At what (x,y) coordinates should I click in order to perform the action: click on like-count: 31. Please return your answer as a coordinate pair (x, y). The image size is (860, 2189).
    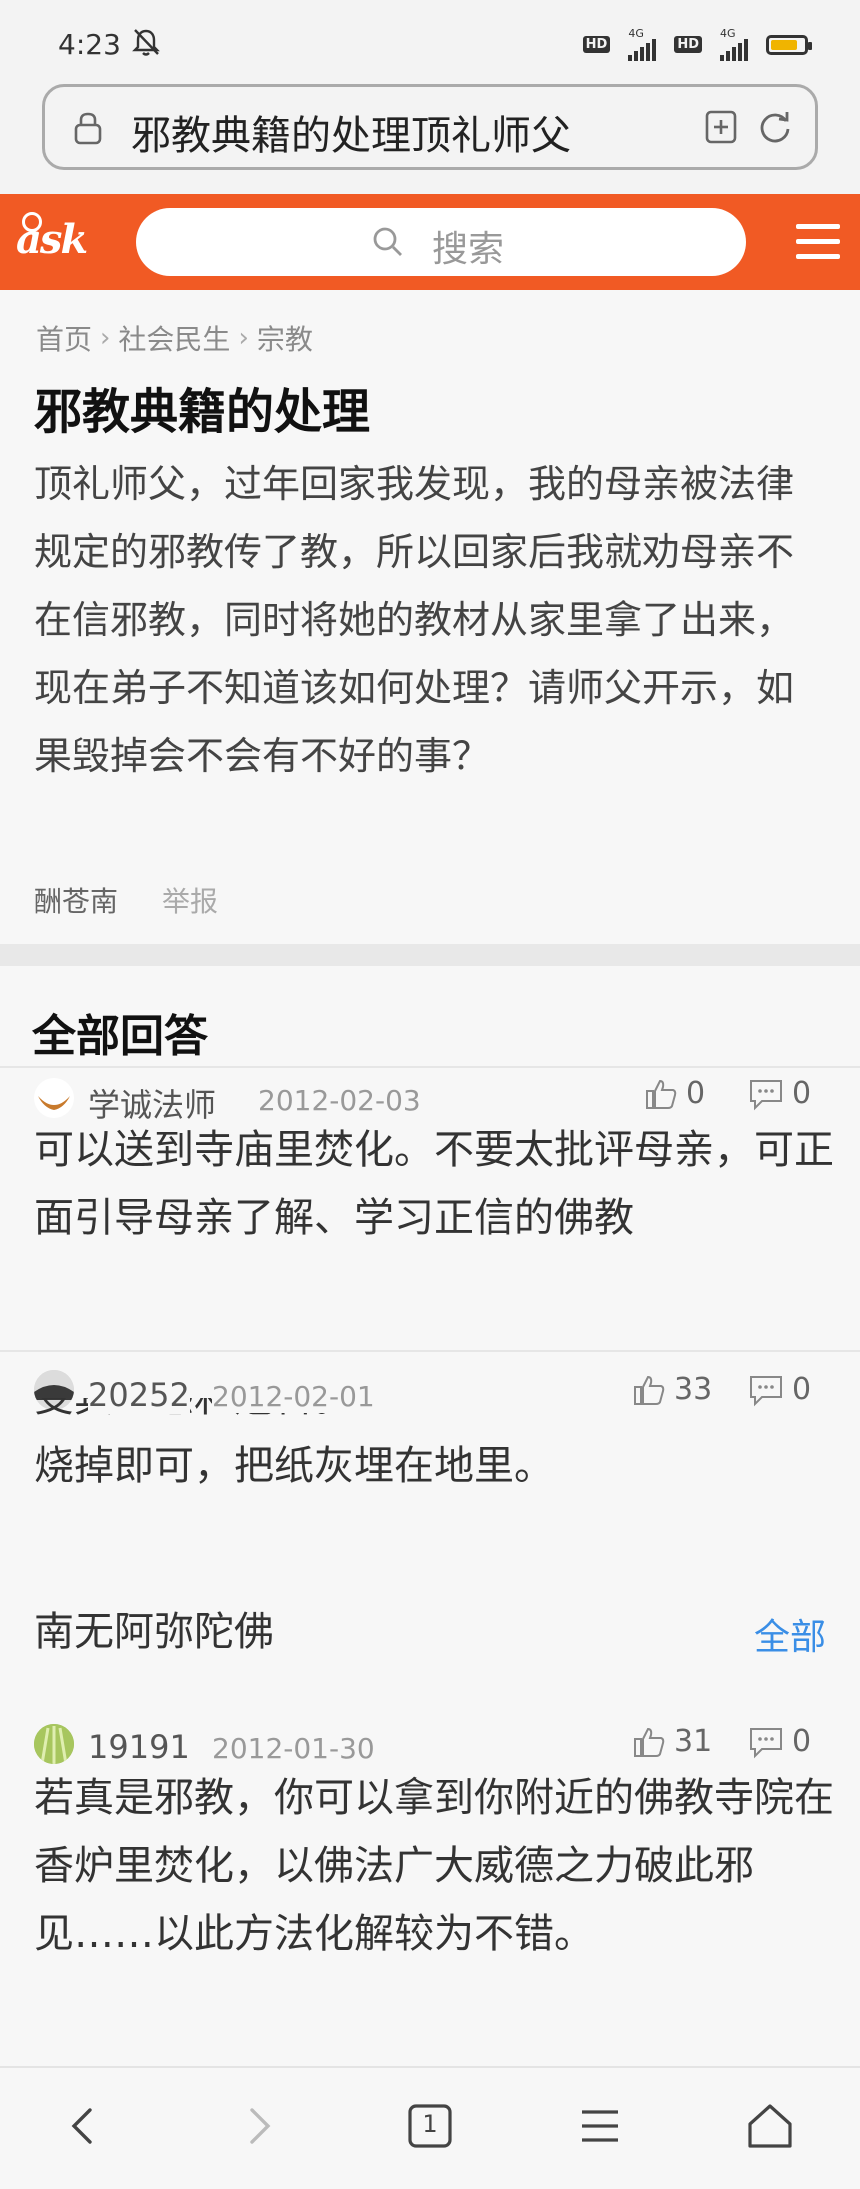
    Looking at the image, I should click on (693, 1741).